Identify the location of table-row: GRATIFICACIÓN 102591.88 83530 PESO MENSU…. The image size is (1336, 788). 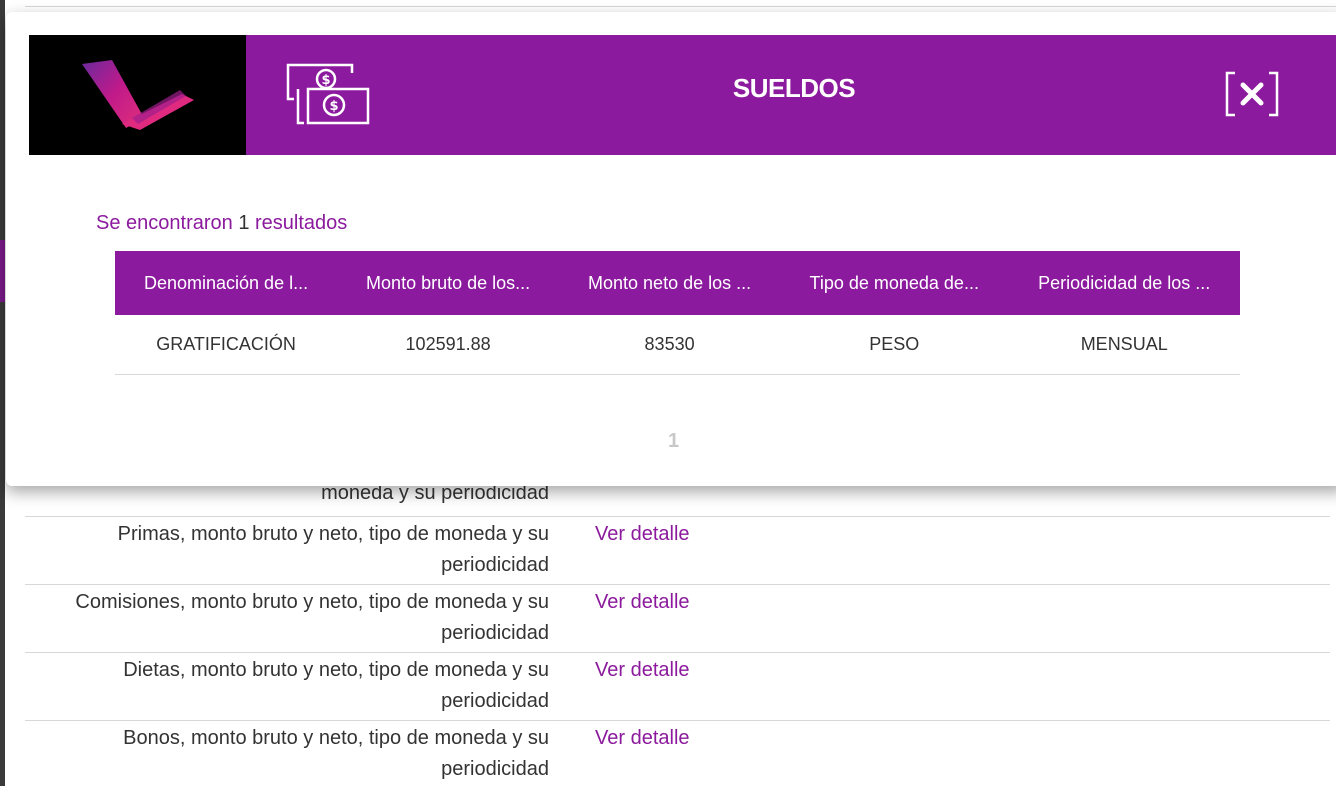
(677, 345).